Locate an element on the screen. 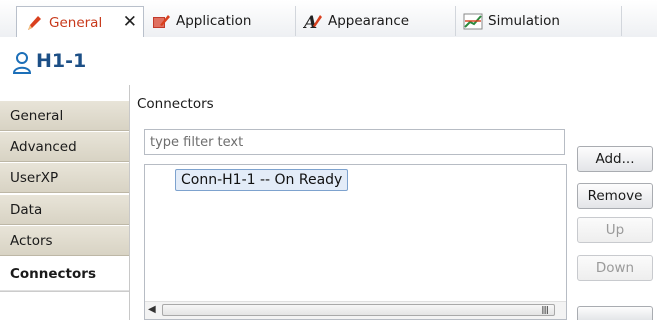 The width and height of the screenshot is (657, 321). tab-label: General is located at coordinates (76, 22).